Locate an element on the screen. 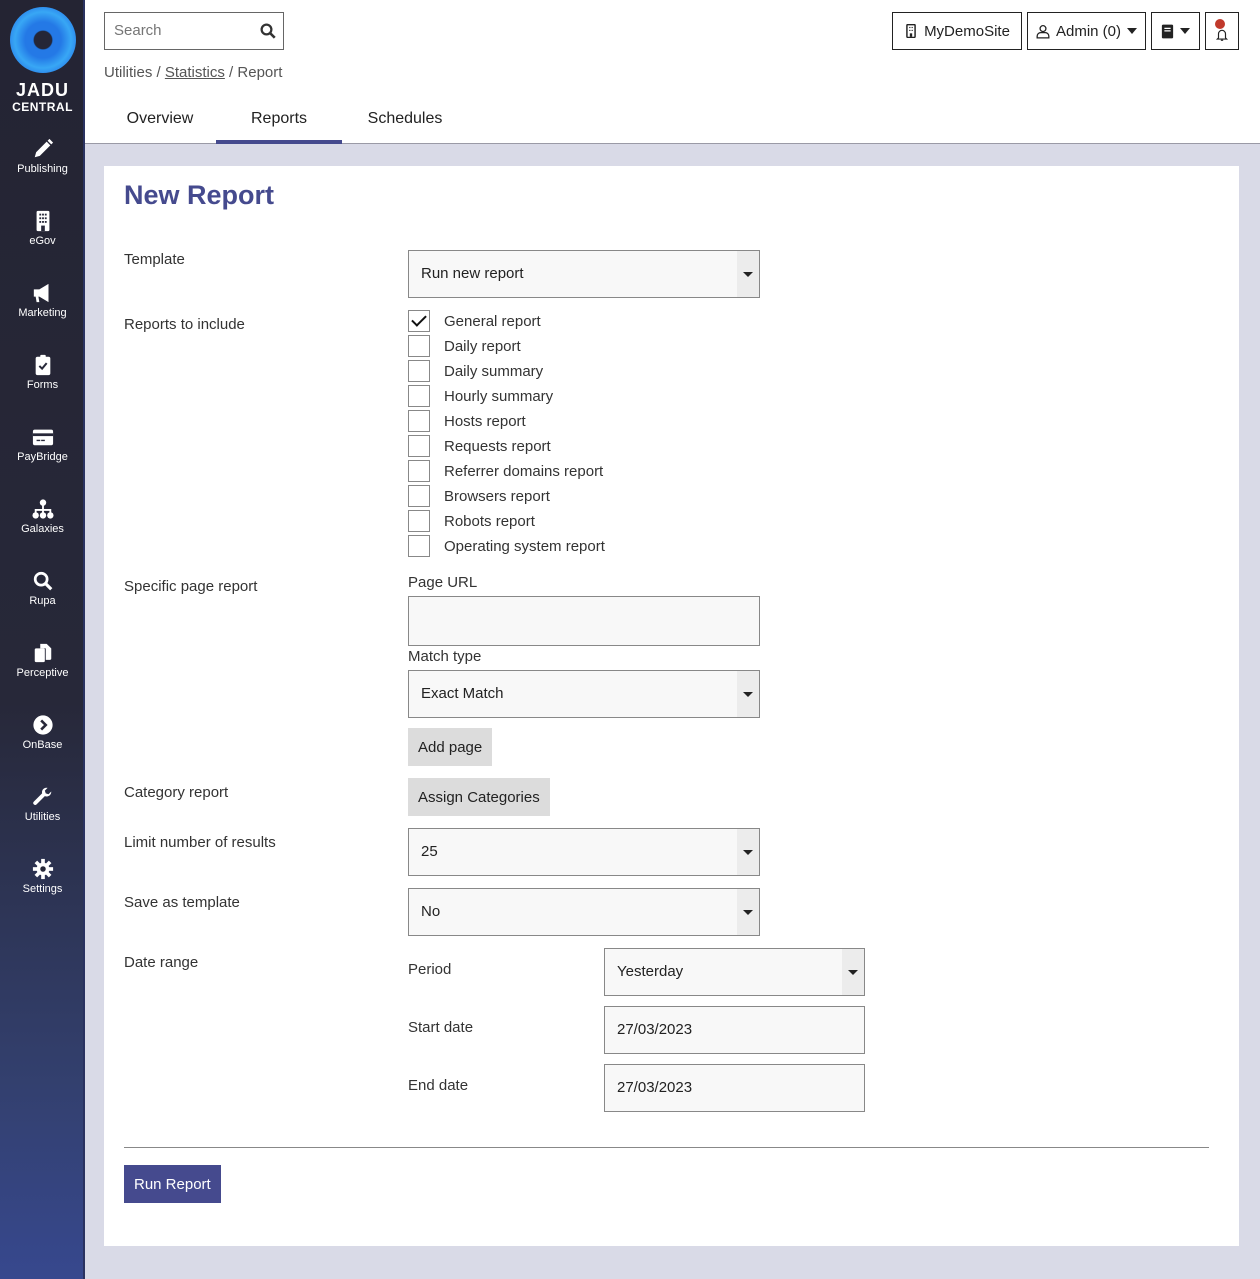  gear-icon is located at coordinates (42, 869).